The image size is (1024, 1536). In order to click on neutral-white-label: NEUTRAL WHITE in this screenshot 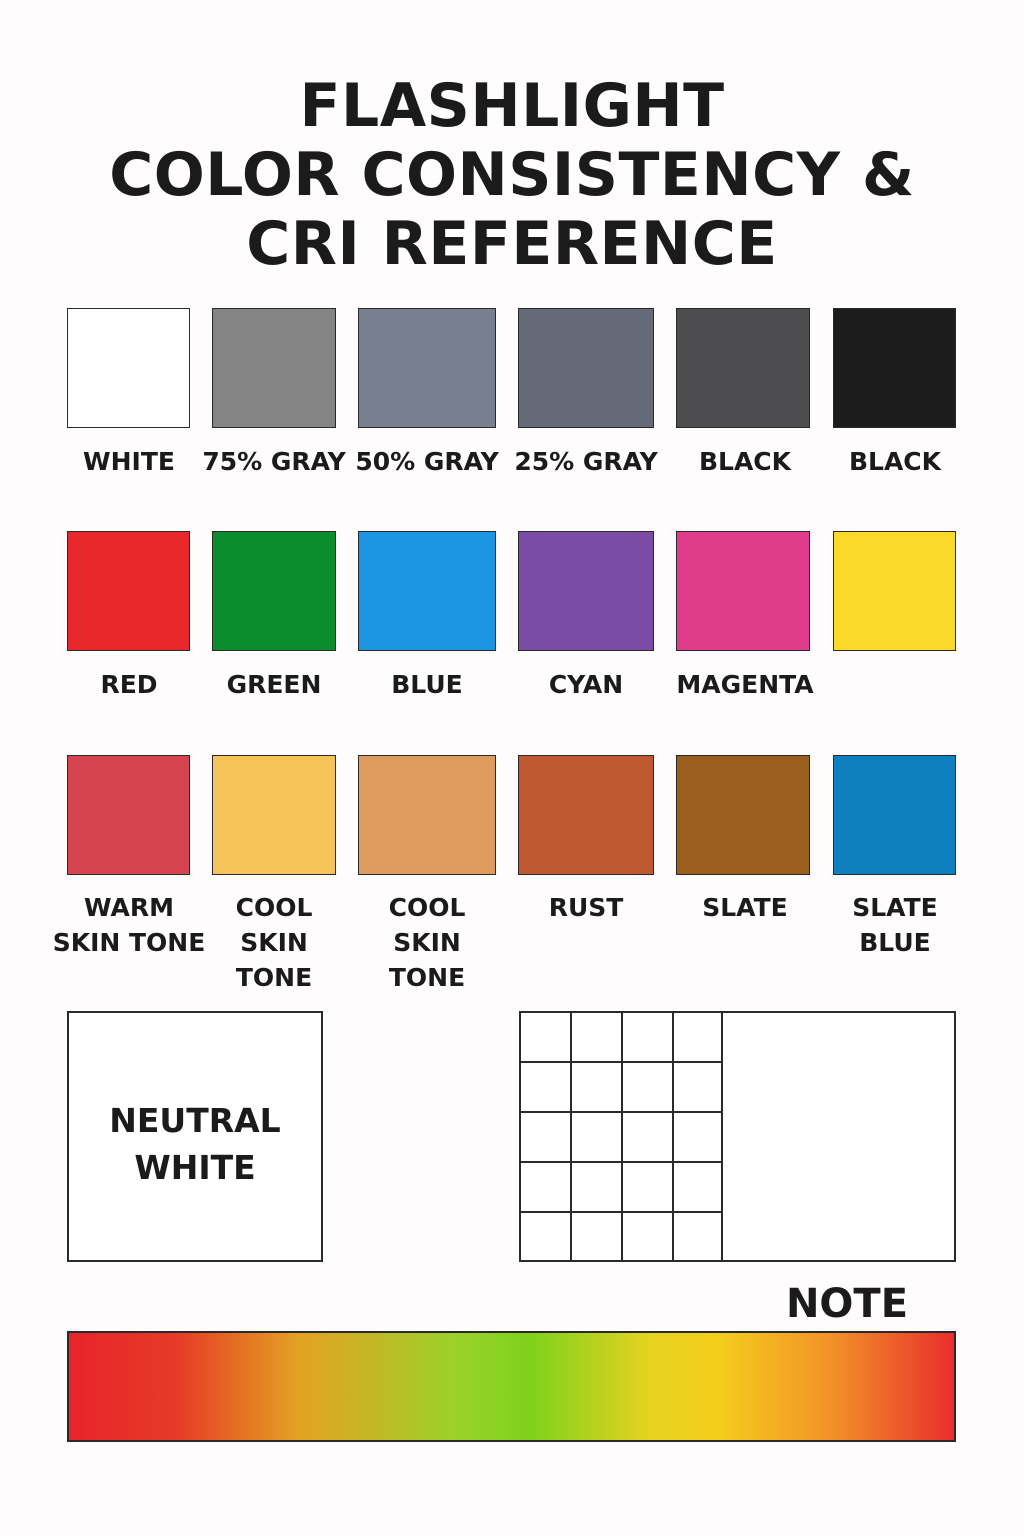, I will do `click(195, 1144)`.